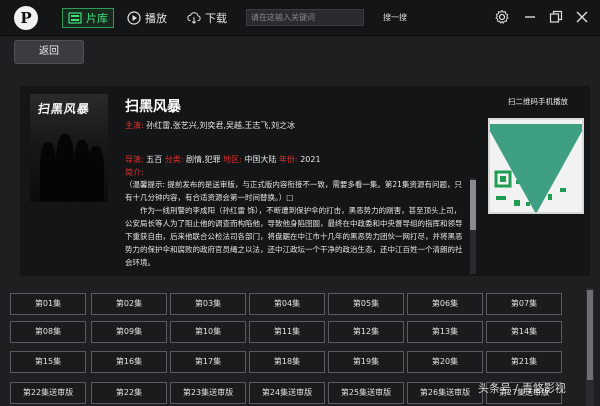 This screenshot has height=406, width=600. Describe the element at coordinates (366, 362) in the screenshot. I see `episode-button: 第19集` at that location.